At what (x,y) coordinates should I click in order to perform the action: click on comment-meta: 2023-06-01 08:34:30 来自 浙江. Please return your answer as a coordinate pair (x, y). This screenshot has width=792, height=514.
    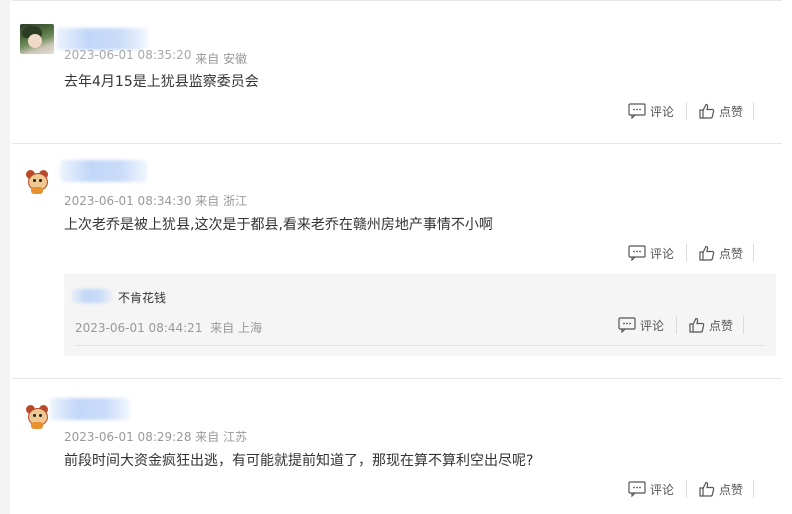
    Looking at the image, I should click on (155, 200).